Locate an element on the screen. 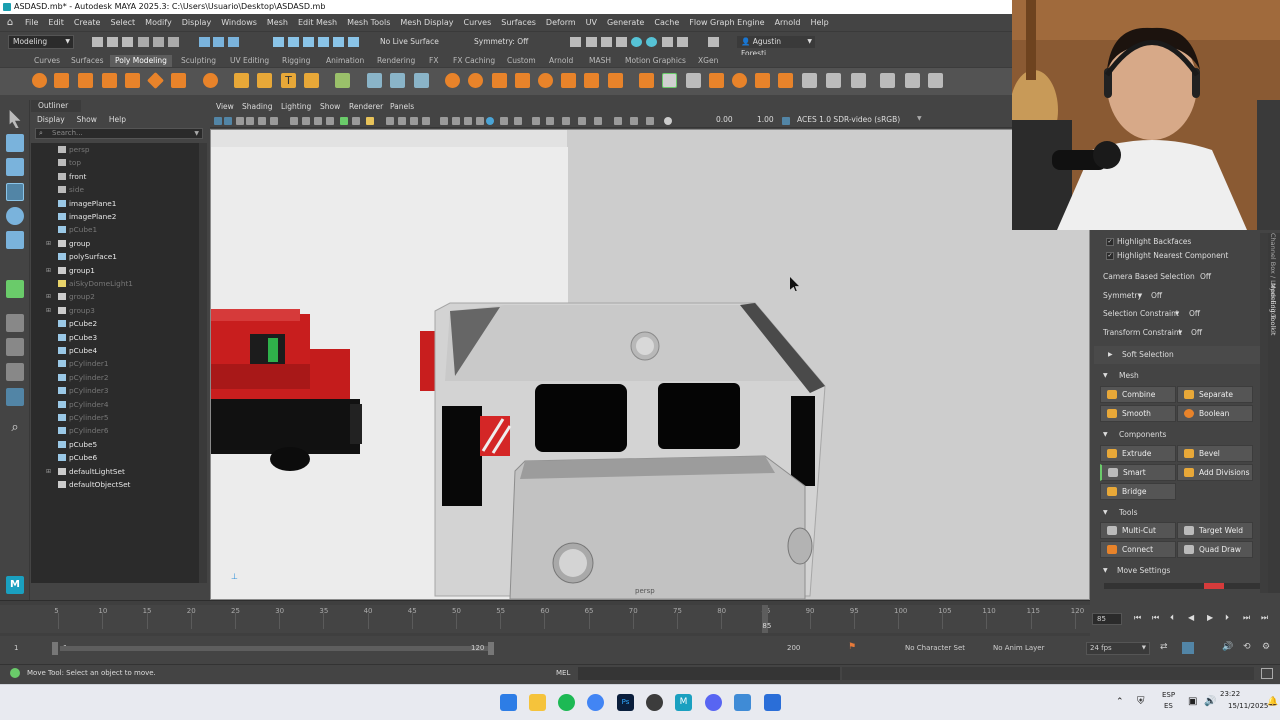  bookmark-icon is located at coordinates (240, 121).